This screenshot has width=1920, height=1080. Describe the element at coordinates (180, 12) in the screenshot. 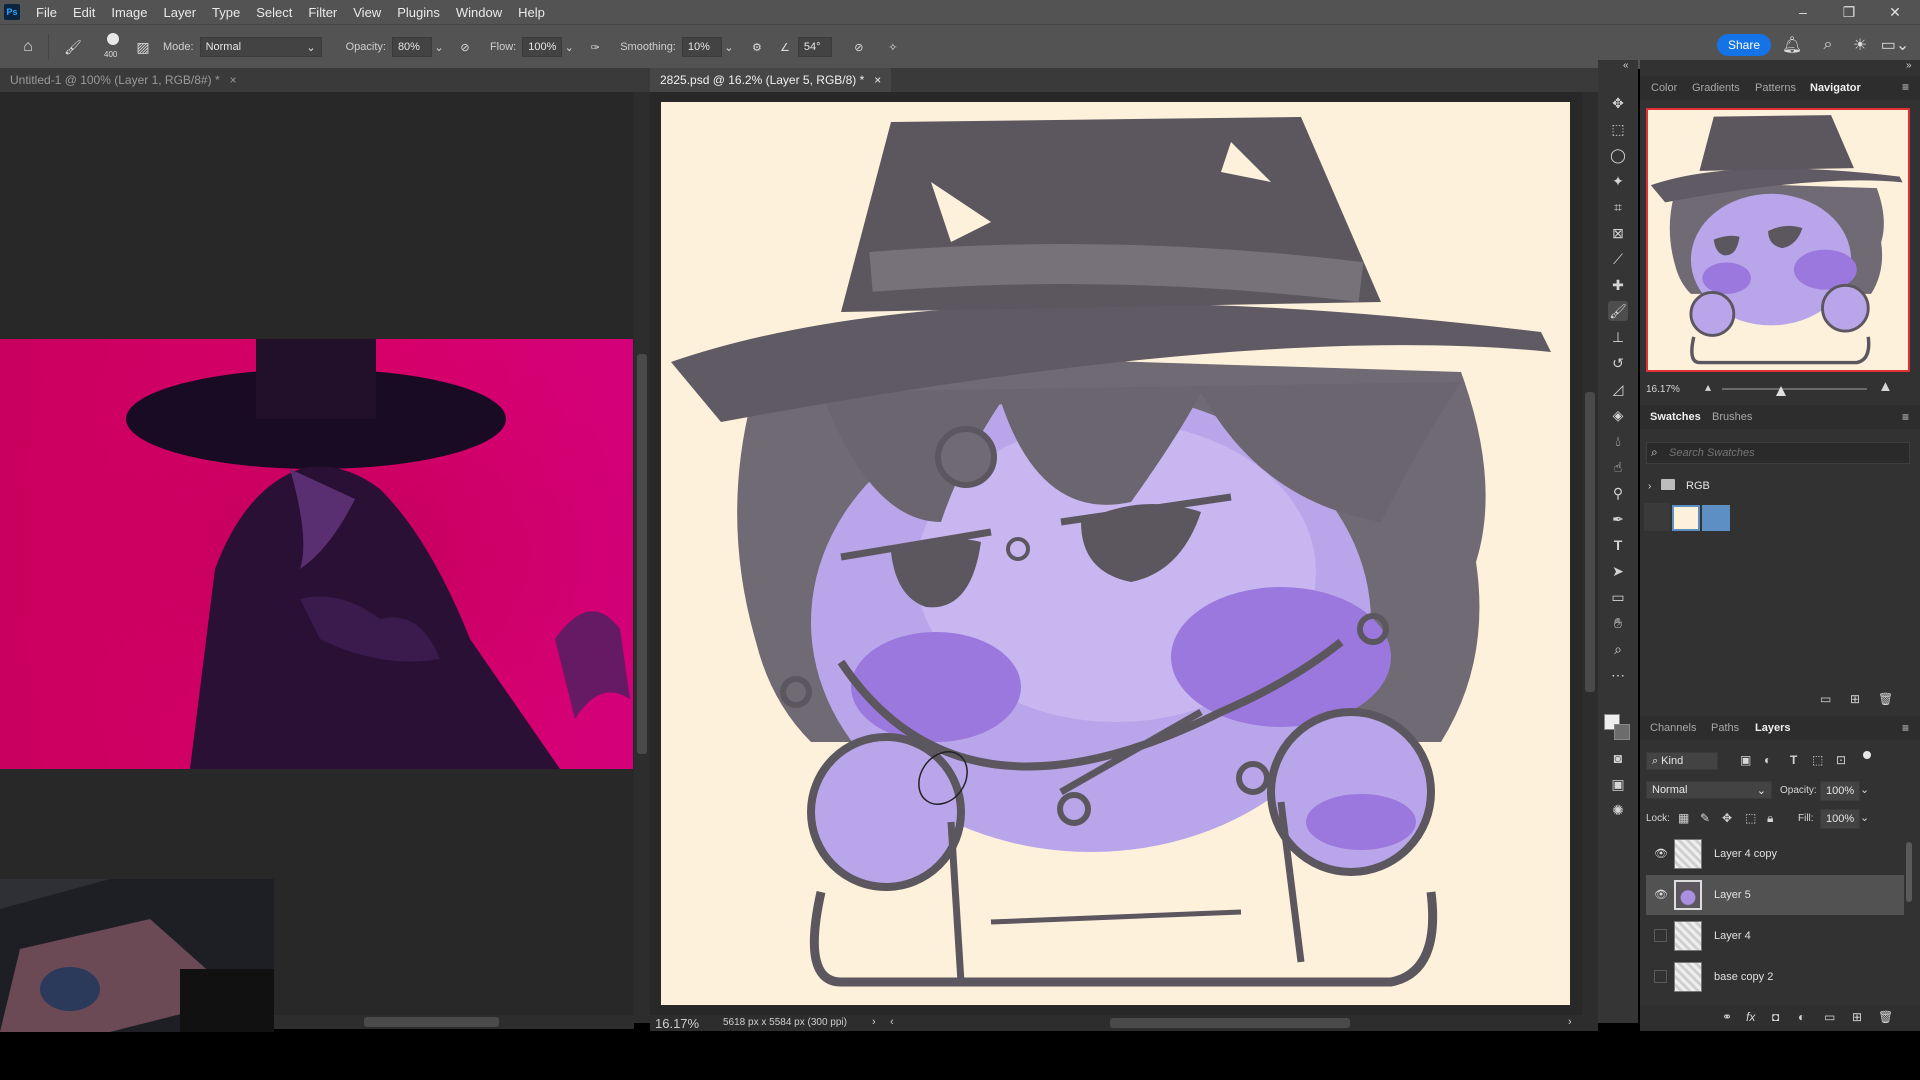

I see `menu-layer: Layer` at that location.